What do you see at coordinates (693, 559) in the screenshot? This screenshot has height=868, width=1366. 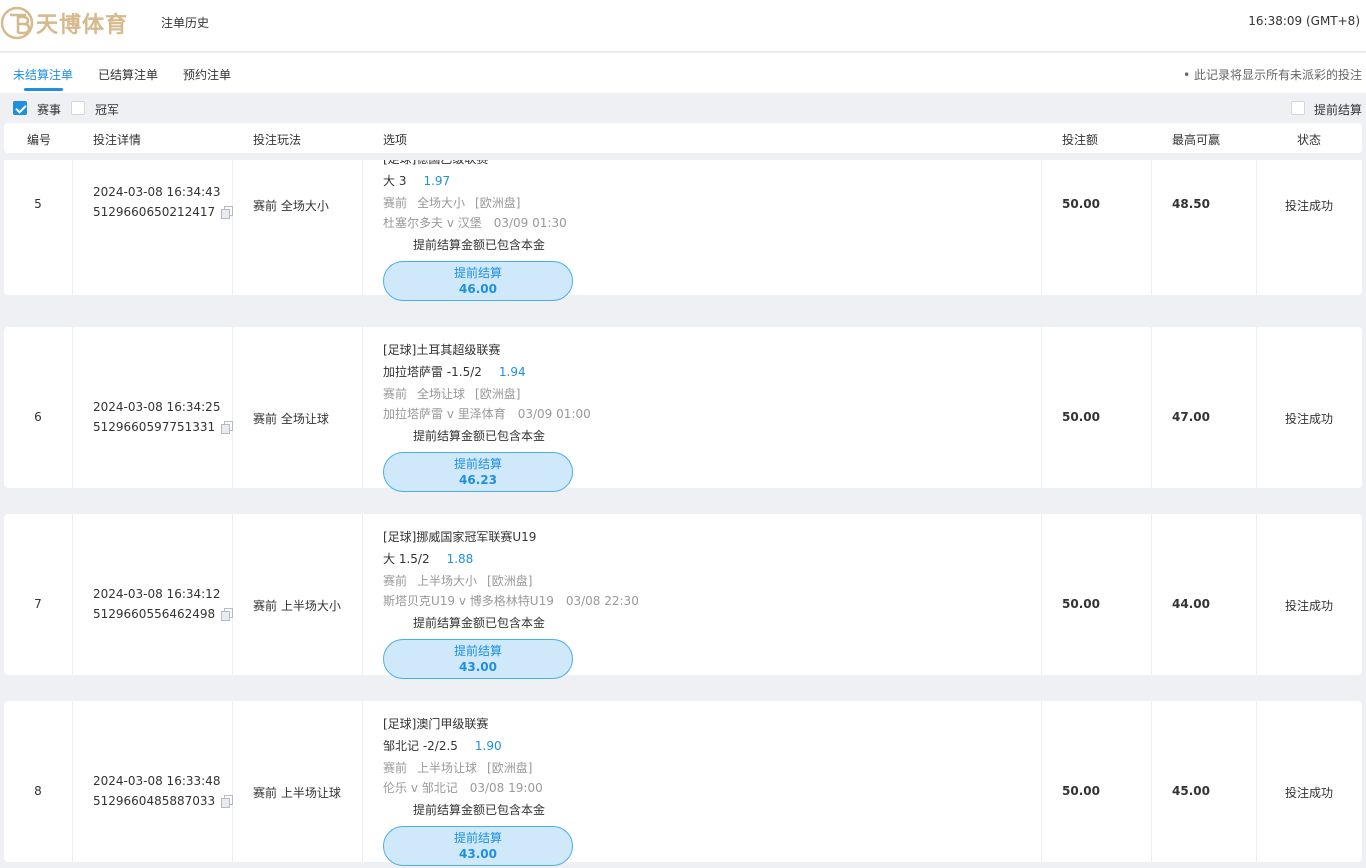 I see `bet-pick: 大 1.5/2 1.88` at bounding box center [693, 559].